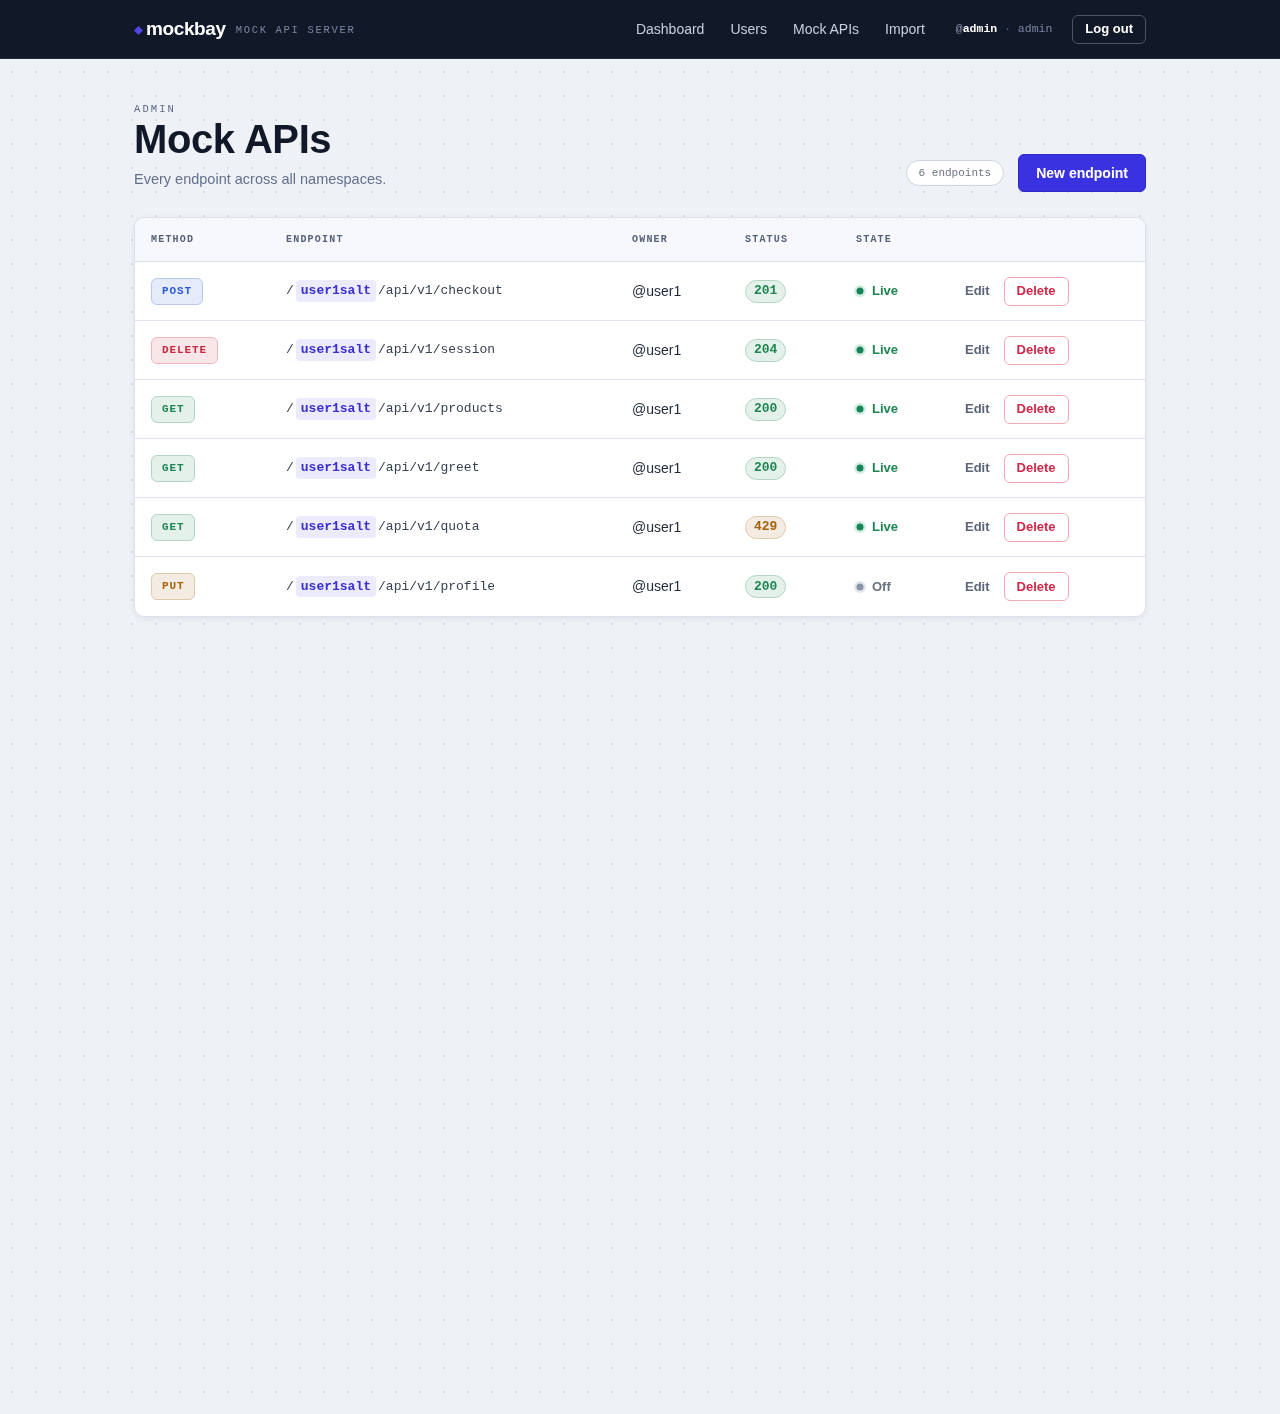 The width and height of the screenshot is (1280, 1414). What do you see at coordinates (874, 240) in the screenshot?
I see `column-header: STATE` at bounding box center [874, 240].